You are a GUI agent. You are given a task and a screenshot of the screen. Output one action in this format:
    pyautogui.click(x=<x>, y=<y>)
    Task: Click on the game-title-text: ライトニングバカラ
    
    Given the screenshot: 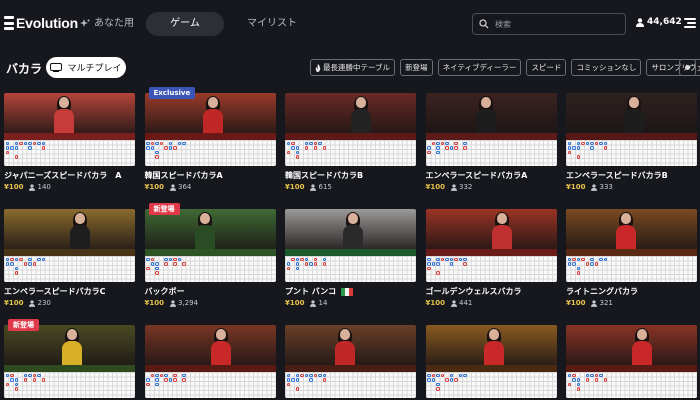 What is the action you would take?
    pyautogui.click(x=602, y=291)
    